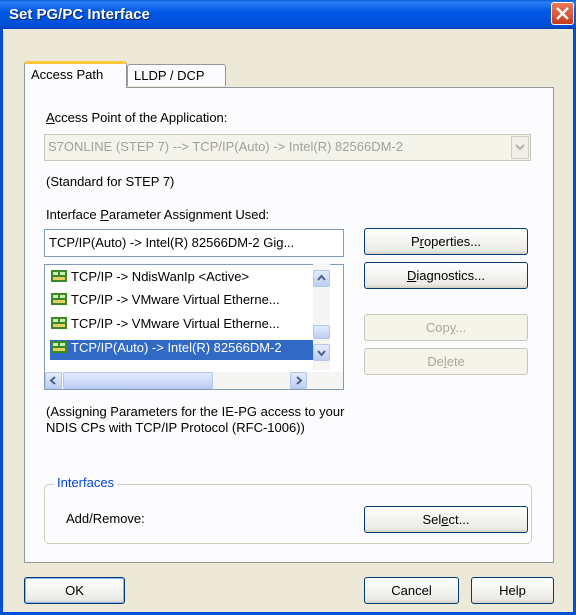 This screenshot has height=615, width=576. I want to click on help-button: Help, so click(512, 590).